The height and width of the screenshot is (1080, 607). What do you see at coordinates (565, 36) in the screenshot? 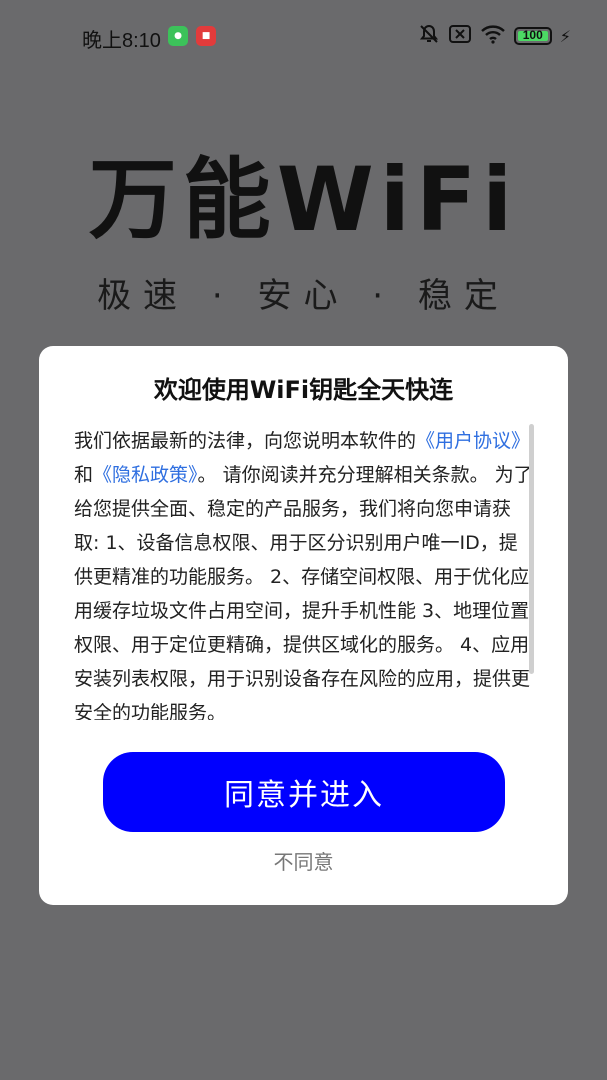
I see `charging-bolt-icon: ⚡` at bounding box center [565, 36].